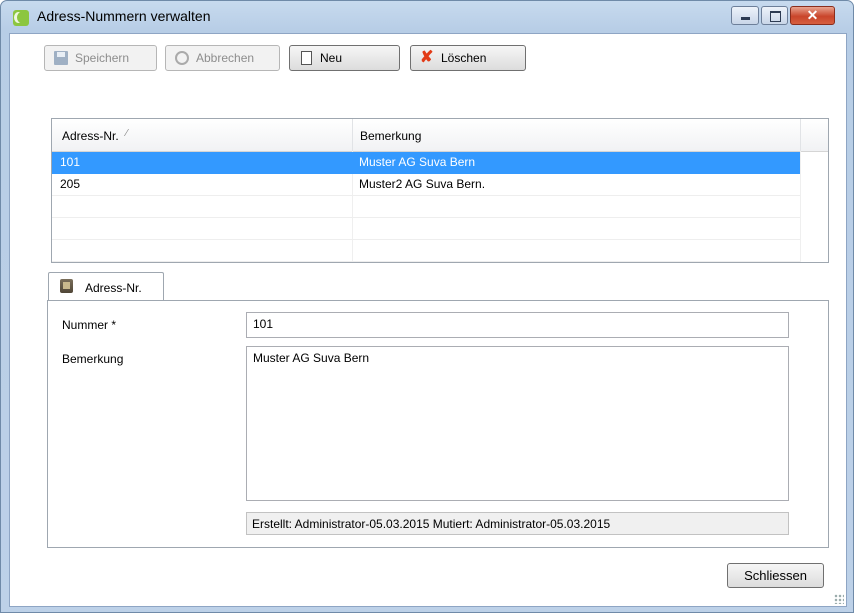 This screenshot has width=854, height=613. I want to click on table-row: 205 Muster2 AG Suva Bern., so click(426, 185).